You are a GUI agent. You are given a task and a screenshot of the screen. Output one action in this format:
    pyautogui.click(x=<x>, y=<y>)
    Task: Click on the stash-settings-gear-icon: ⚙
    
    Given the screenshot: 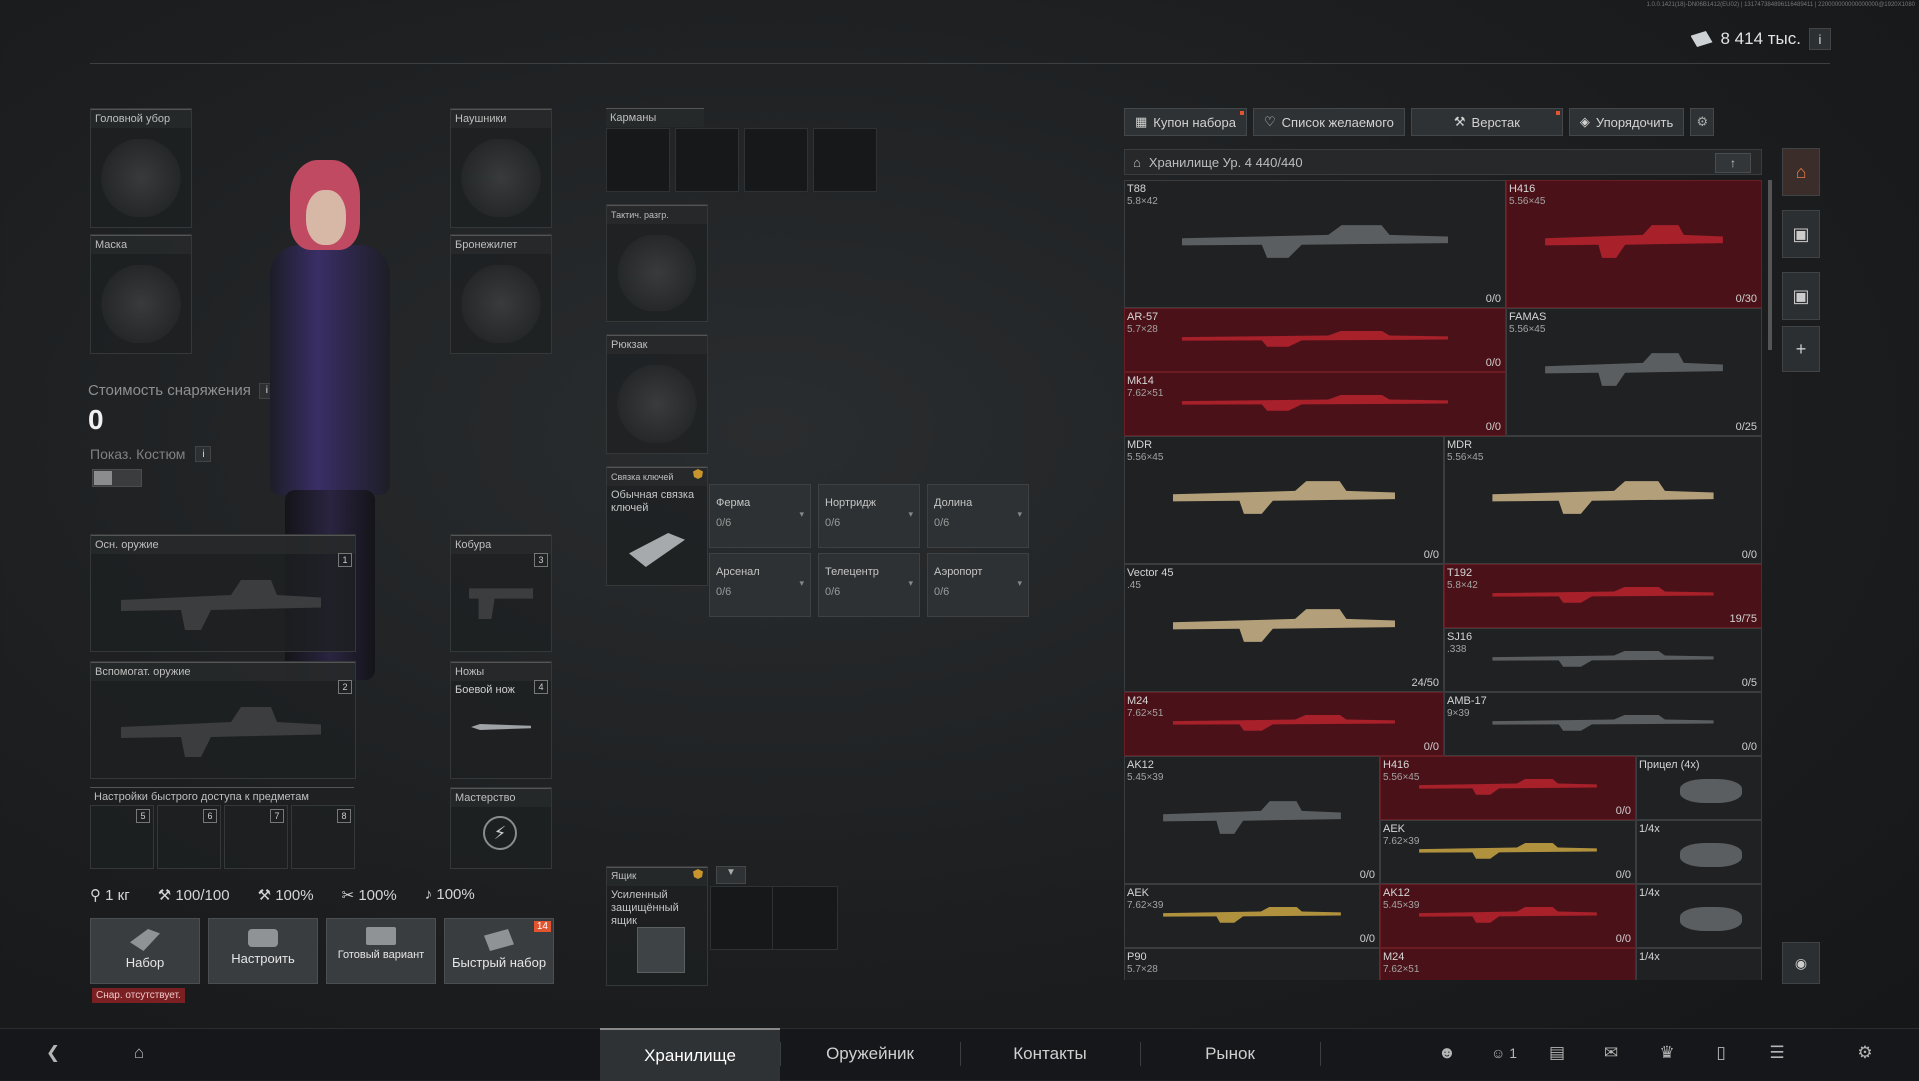 What is the action you would take?
    pyautogui.click(x=1702, y=122)
    